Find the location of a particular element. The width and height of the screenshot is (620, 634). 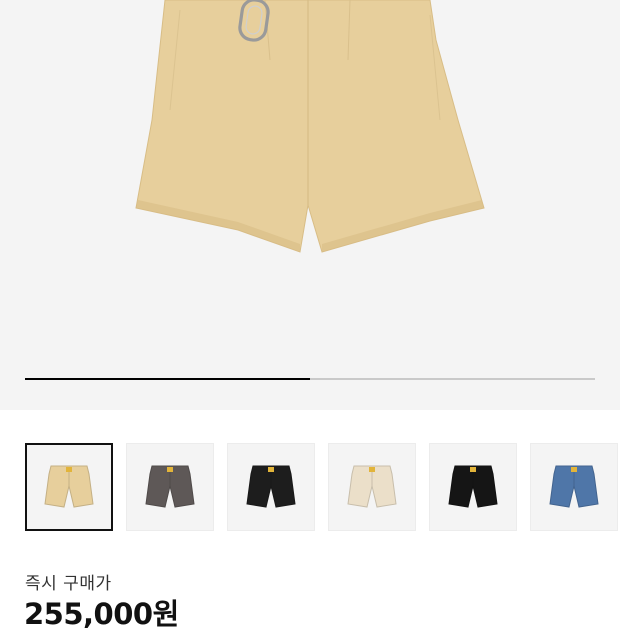

carousel-progress-track is located at coordinates (310, 379).